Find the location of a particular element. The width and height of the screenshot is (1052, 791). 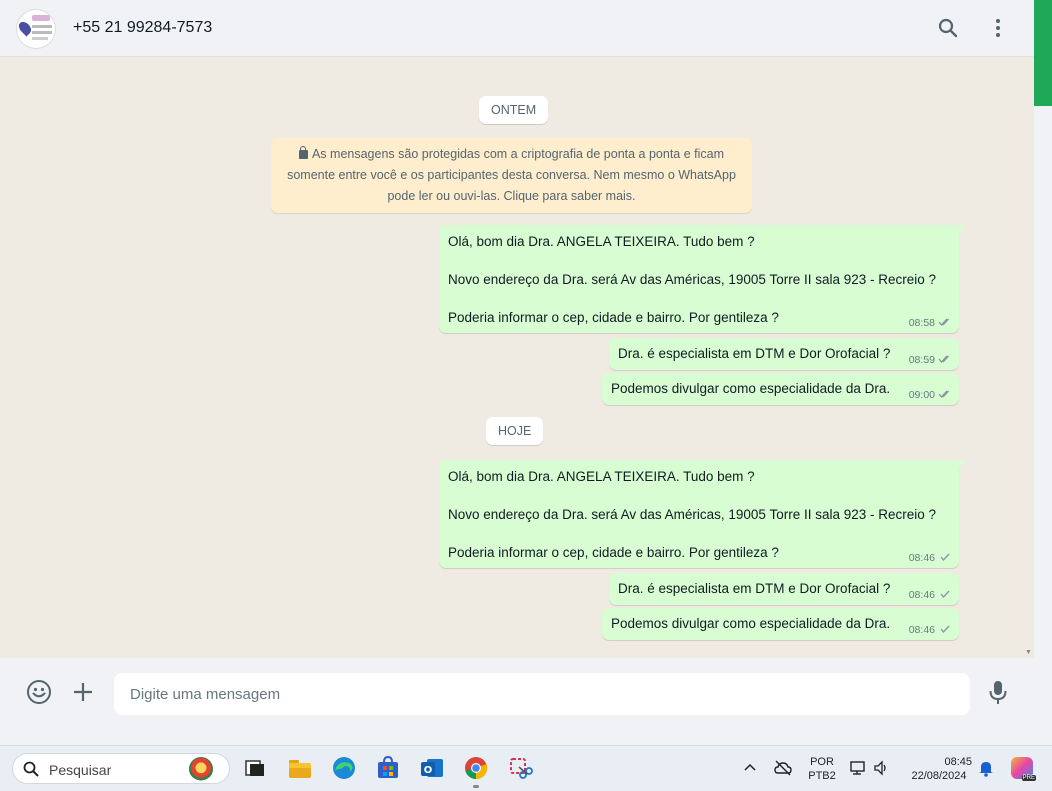

emoji-icon is located at coordinates (39, 692).